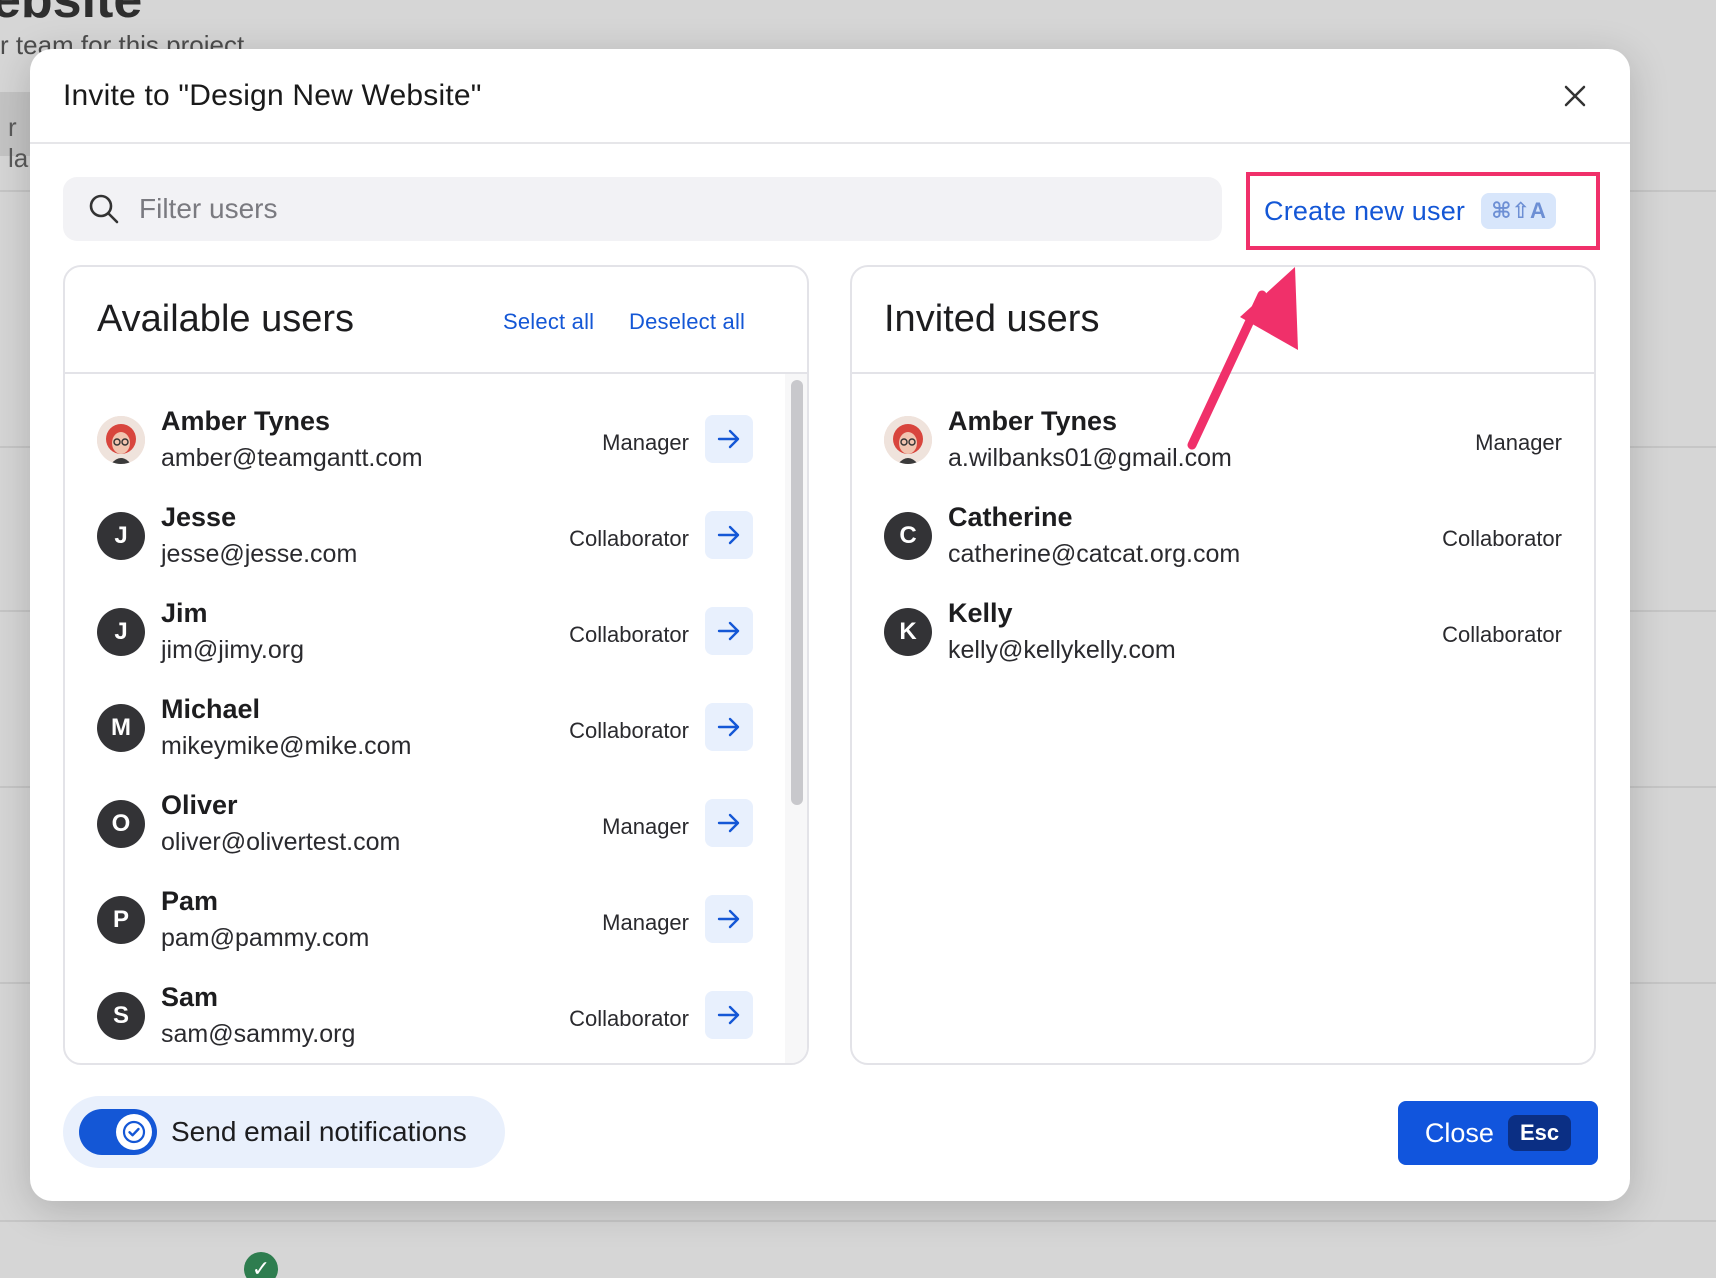  Describe the element at coordinates (1242, 358) in the screenshot. I see `annotation-arrow-icon` at that location.